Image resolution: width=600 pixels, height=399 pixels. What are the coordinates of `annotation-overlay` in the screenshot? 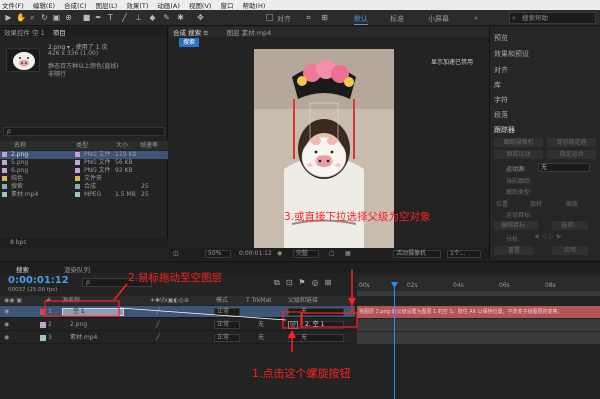 It's located at (201, 311).